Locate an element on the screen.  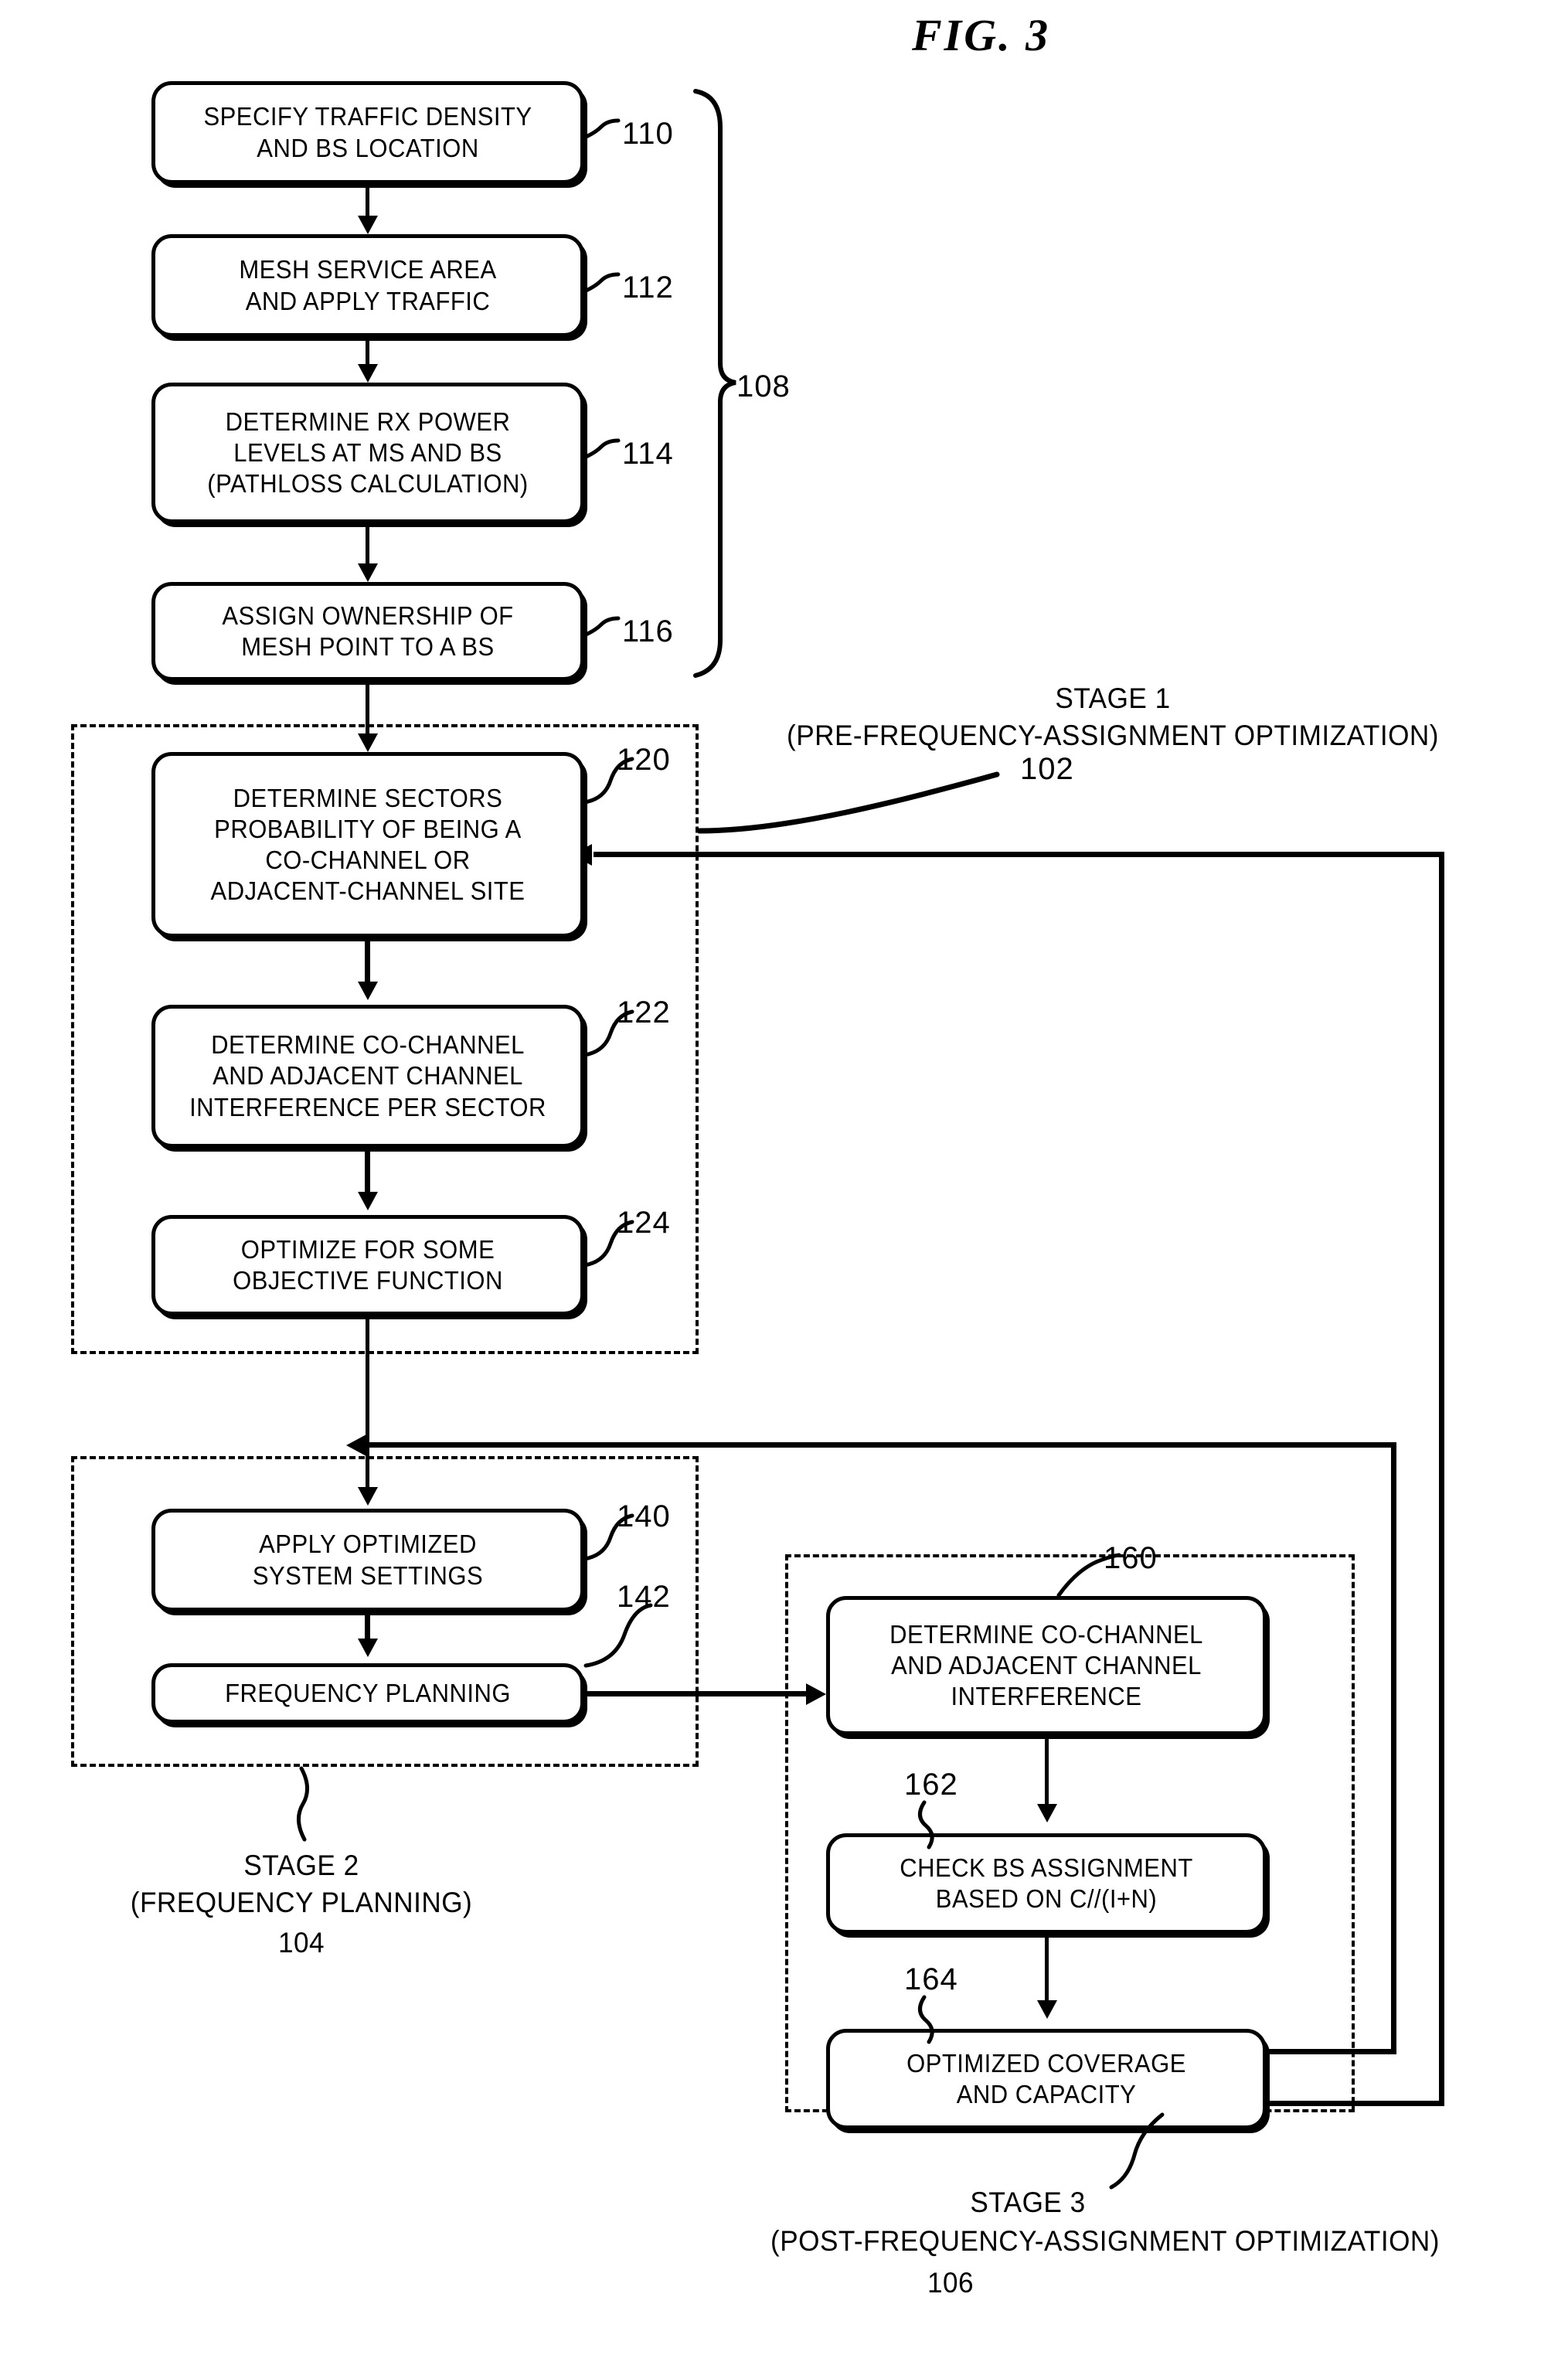
node-112: MESH SERVICE AREA AND APPLY TRAFFIC is located at coordinates (367, 285).